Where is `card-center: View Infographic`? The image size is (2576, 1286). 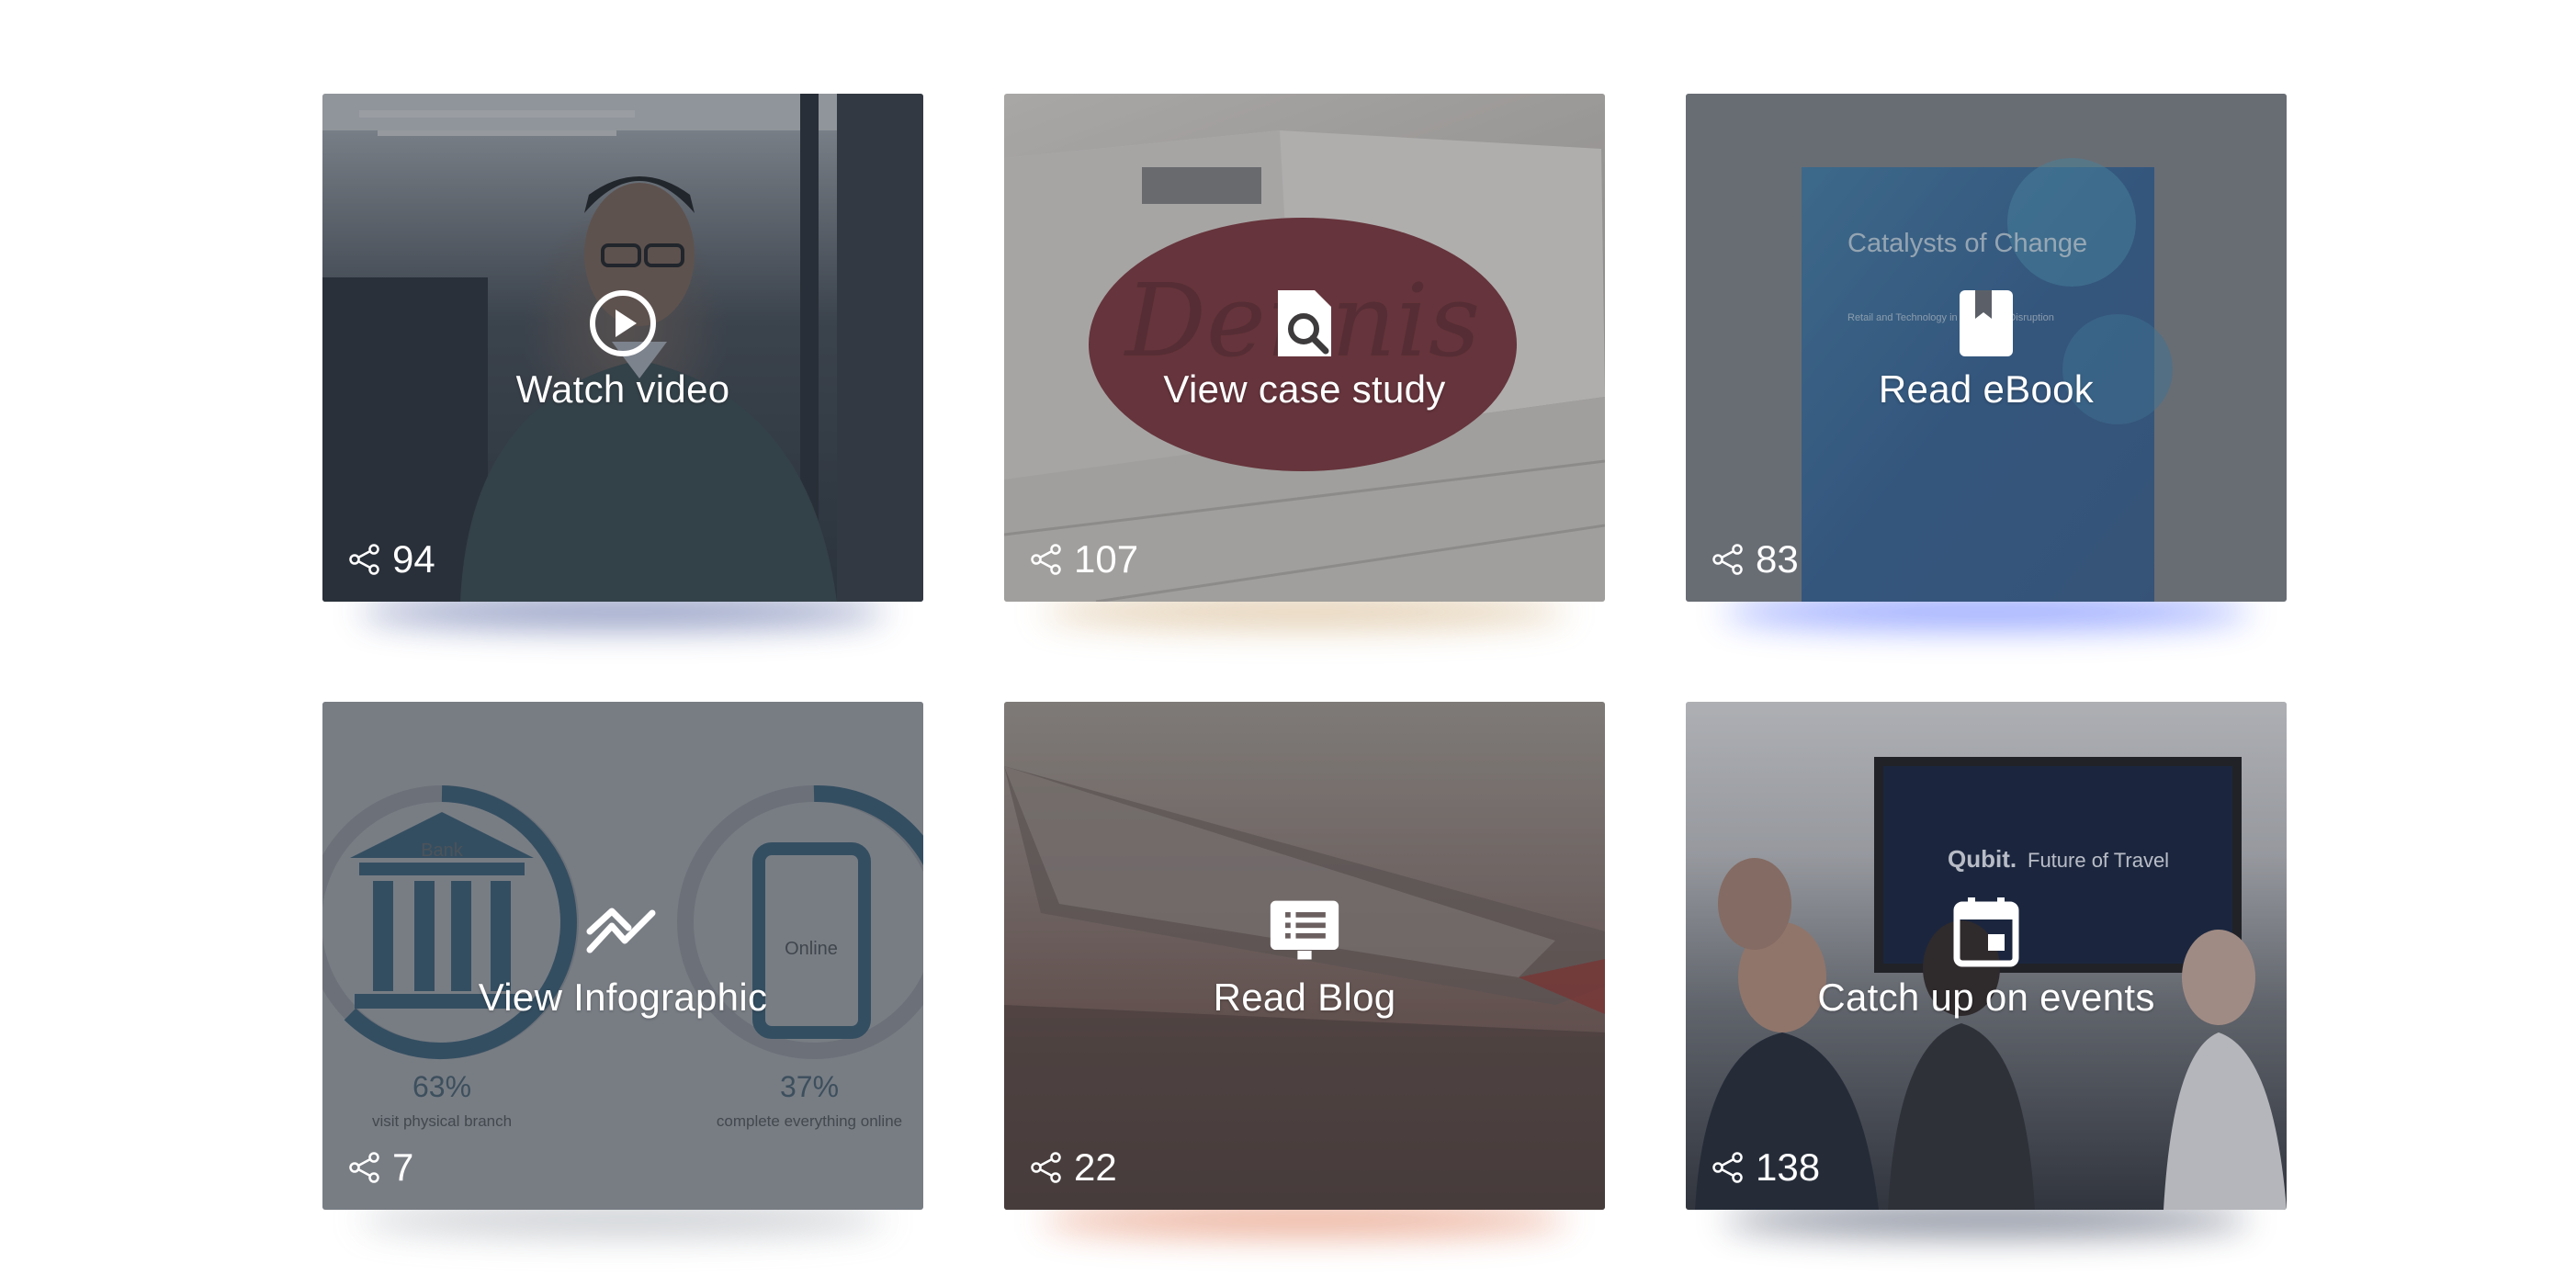
card-center: View Infographic is located at coordinates (622, 957).